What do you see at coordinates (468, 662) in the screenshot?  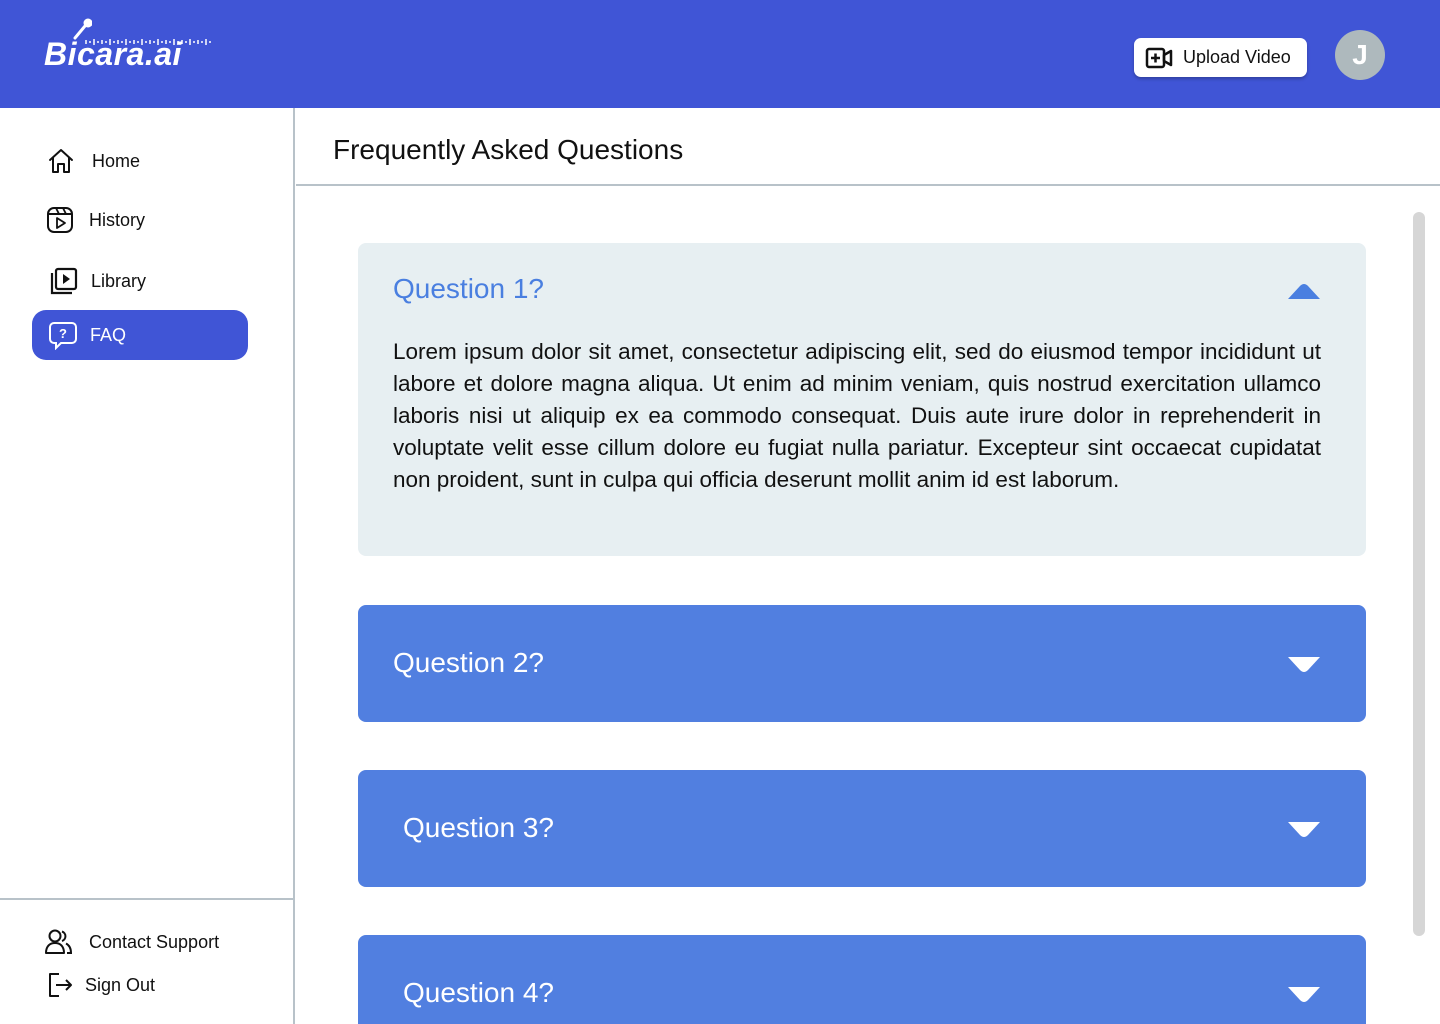 I see `faq-question: Question 2?` at bounding box center [468, 662].